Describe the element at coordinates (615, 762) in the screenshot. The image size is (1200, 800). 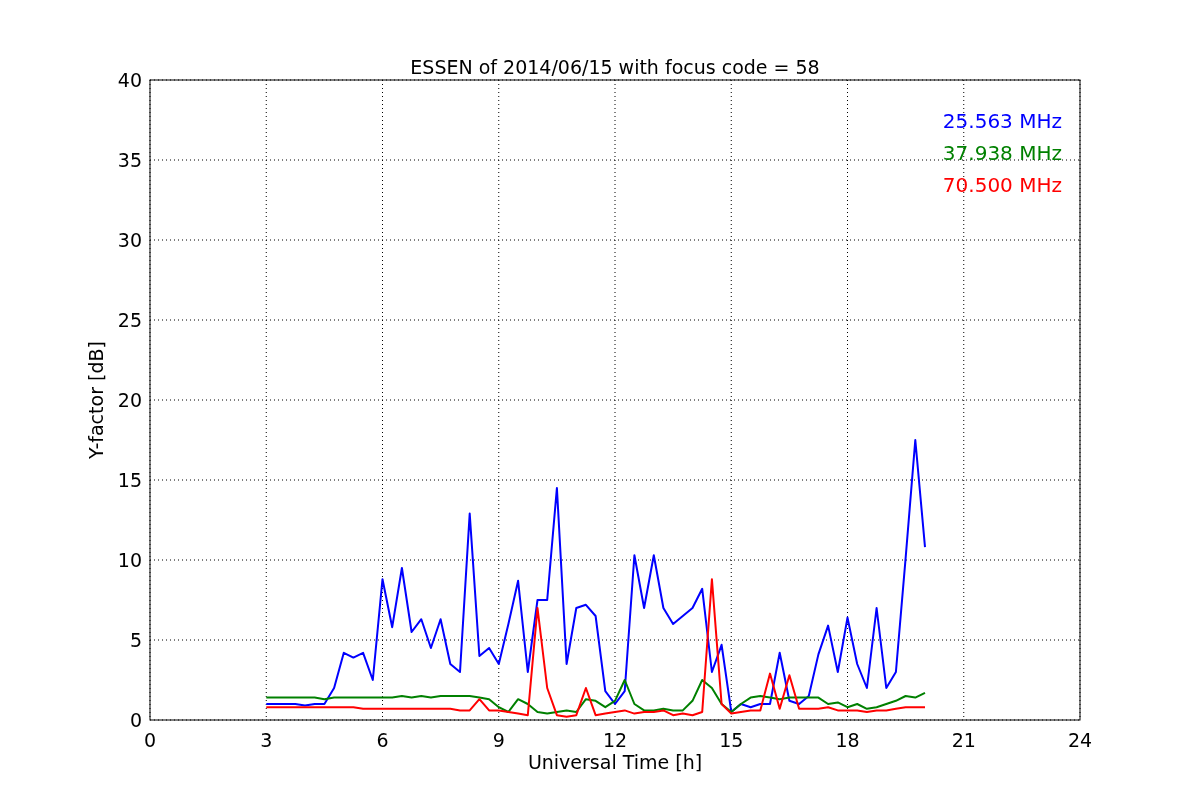
I see `x-axis-label: Universal Time [h]` at that location.